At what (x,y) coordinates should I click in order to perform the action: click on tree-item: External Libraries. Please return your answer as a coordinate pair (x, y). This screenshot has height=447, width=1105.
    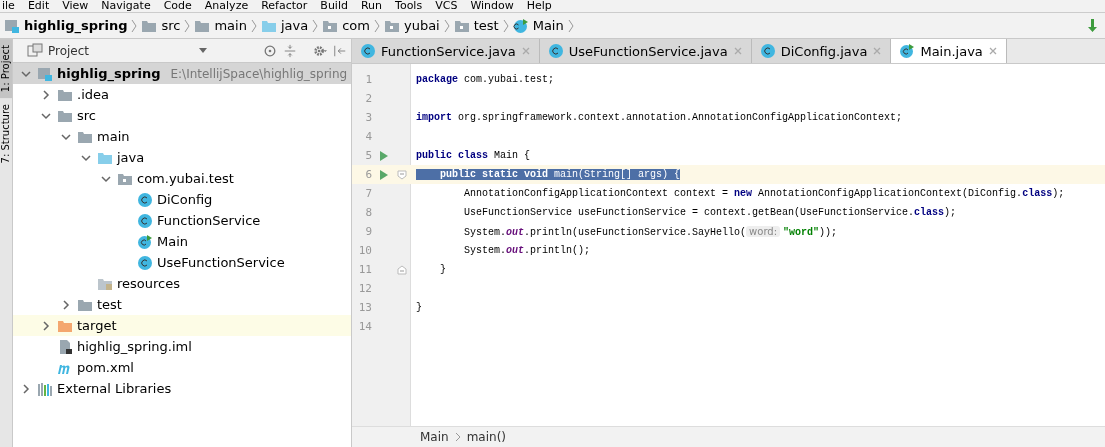
    Looking at the image, I should click on (182, 388).